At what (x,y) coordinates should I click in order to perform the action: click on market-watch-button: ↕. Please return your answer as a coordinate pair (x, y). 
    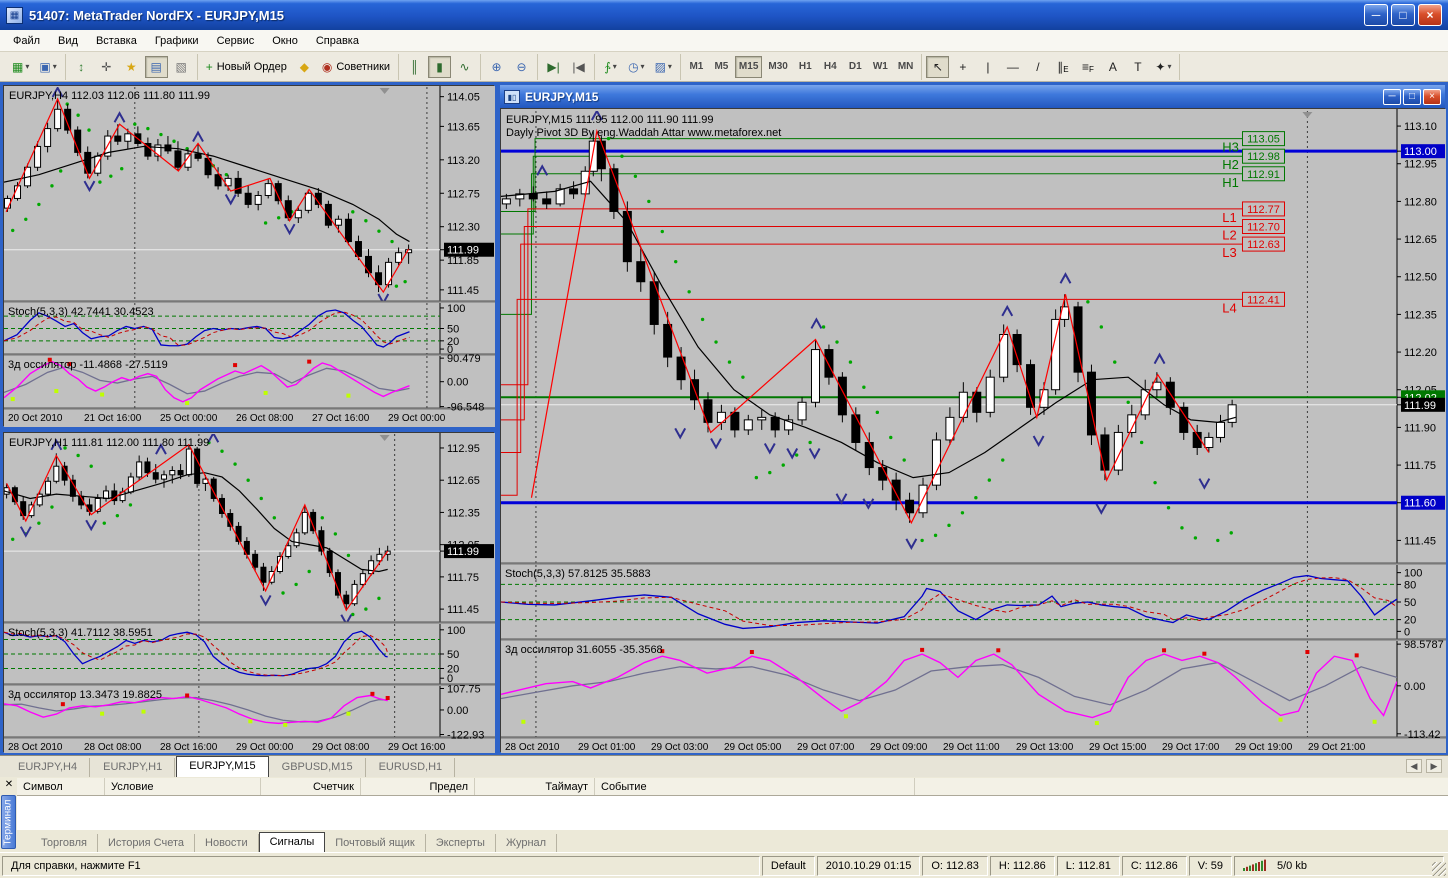
    Looking at the image, I should click on (81, 67).